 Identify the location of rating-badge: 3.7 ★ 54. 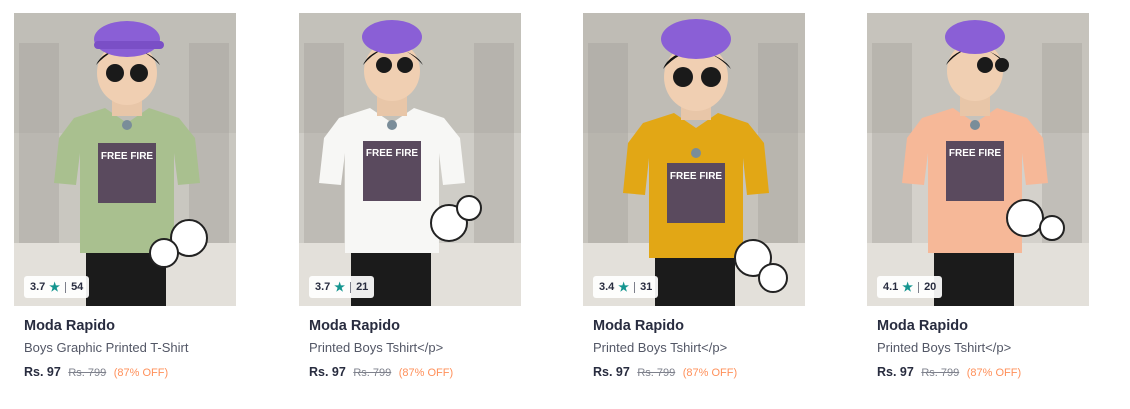
(57, 287).